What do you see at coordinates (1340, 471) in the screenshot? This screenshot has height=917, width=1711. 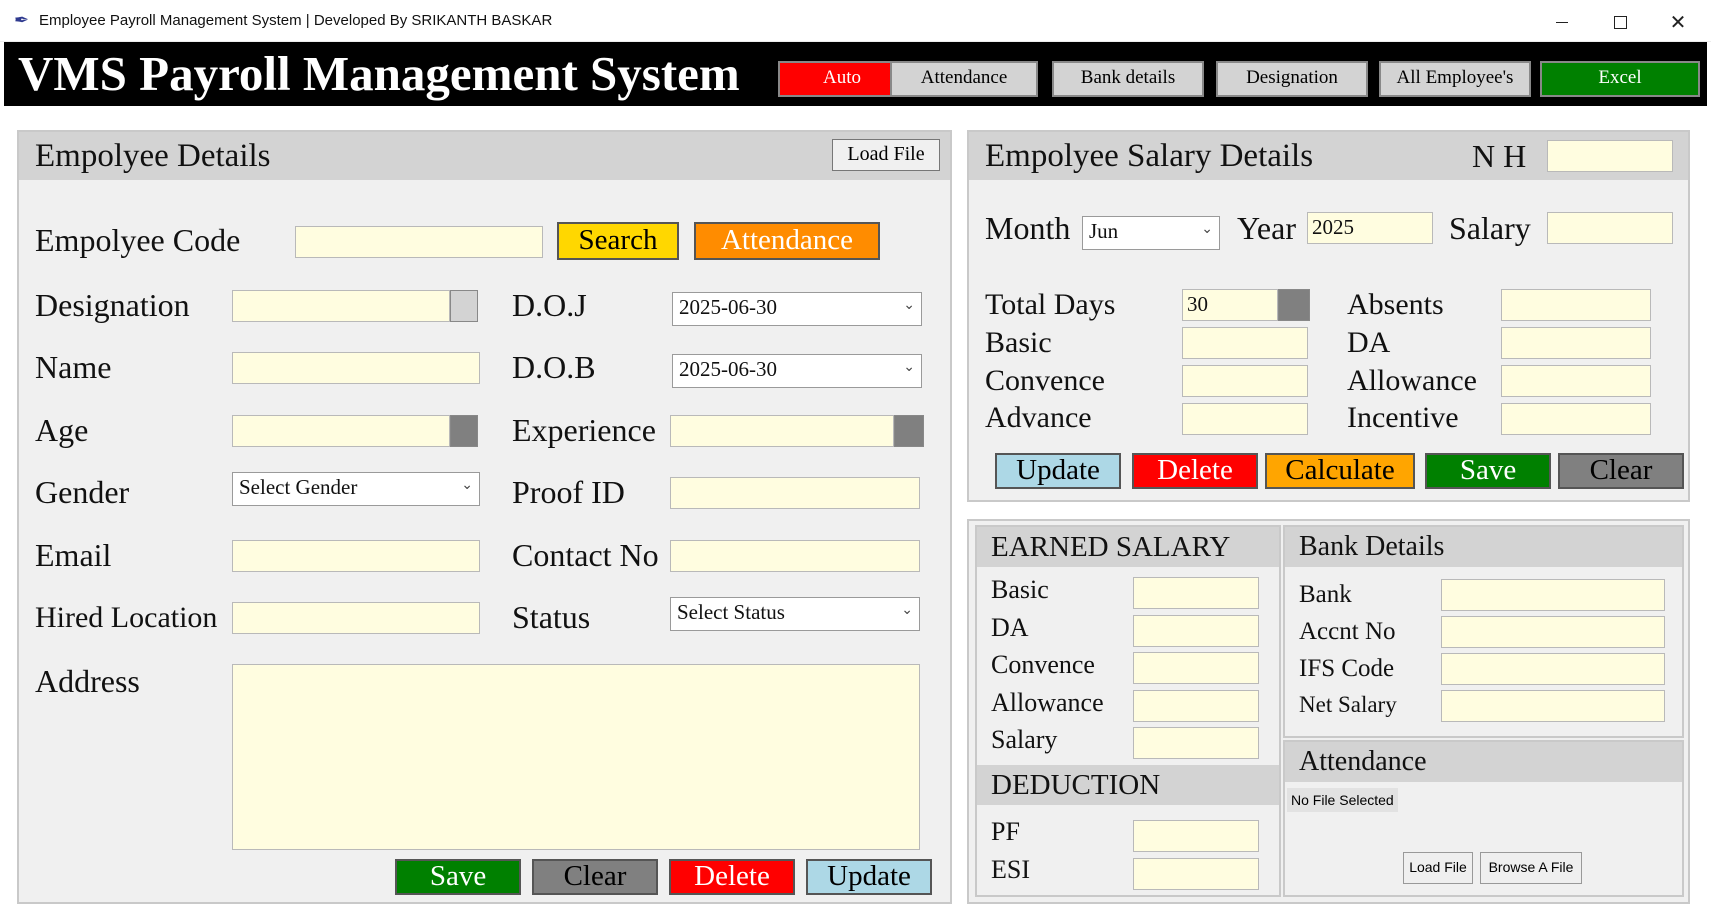 I see `calculate-button: Calculate` at bounding box center [1340, 471].